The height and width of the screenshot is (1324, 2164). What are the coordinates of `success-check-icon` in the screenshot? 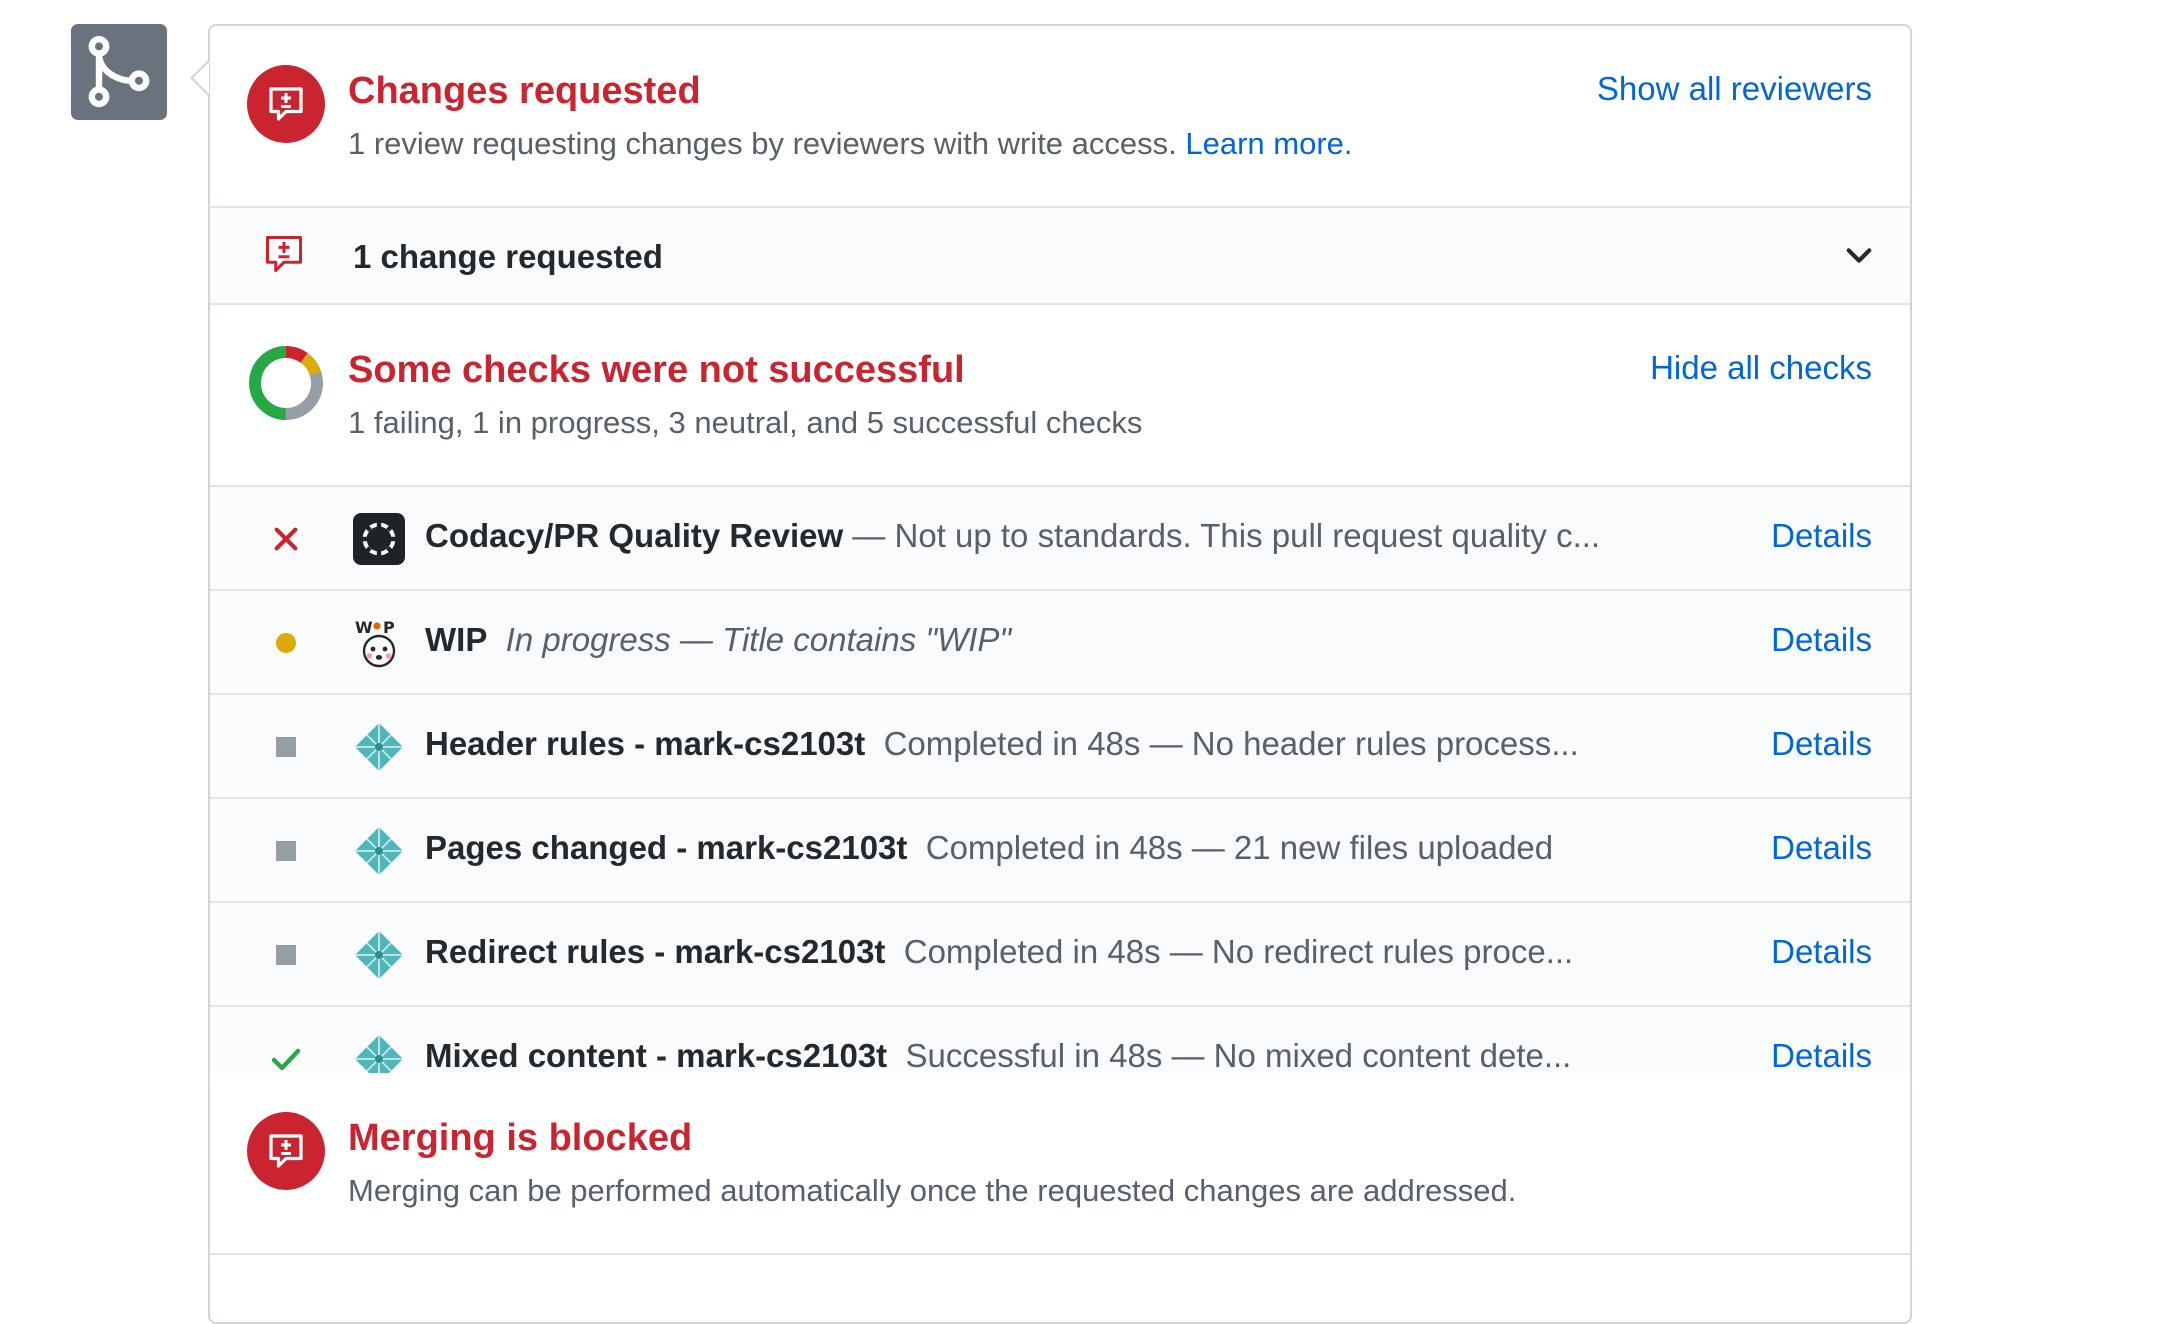 It's located at (286, 1057).